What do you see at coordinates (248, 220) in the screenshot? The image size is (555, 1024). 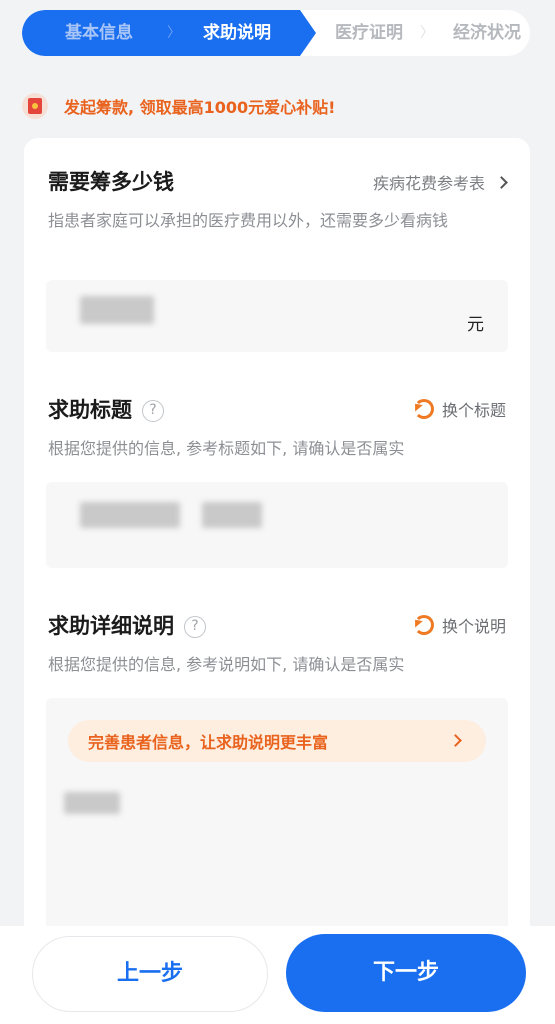 I see `amount-description: 指患者家庭可以承担的医疗费用以外，还需要多少看病钱` at bounding box center [248, 220].